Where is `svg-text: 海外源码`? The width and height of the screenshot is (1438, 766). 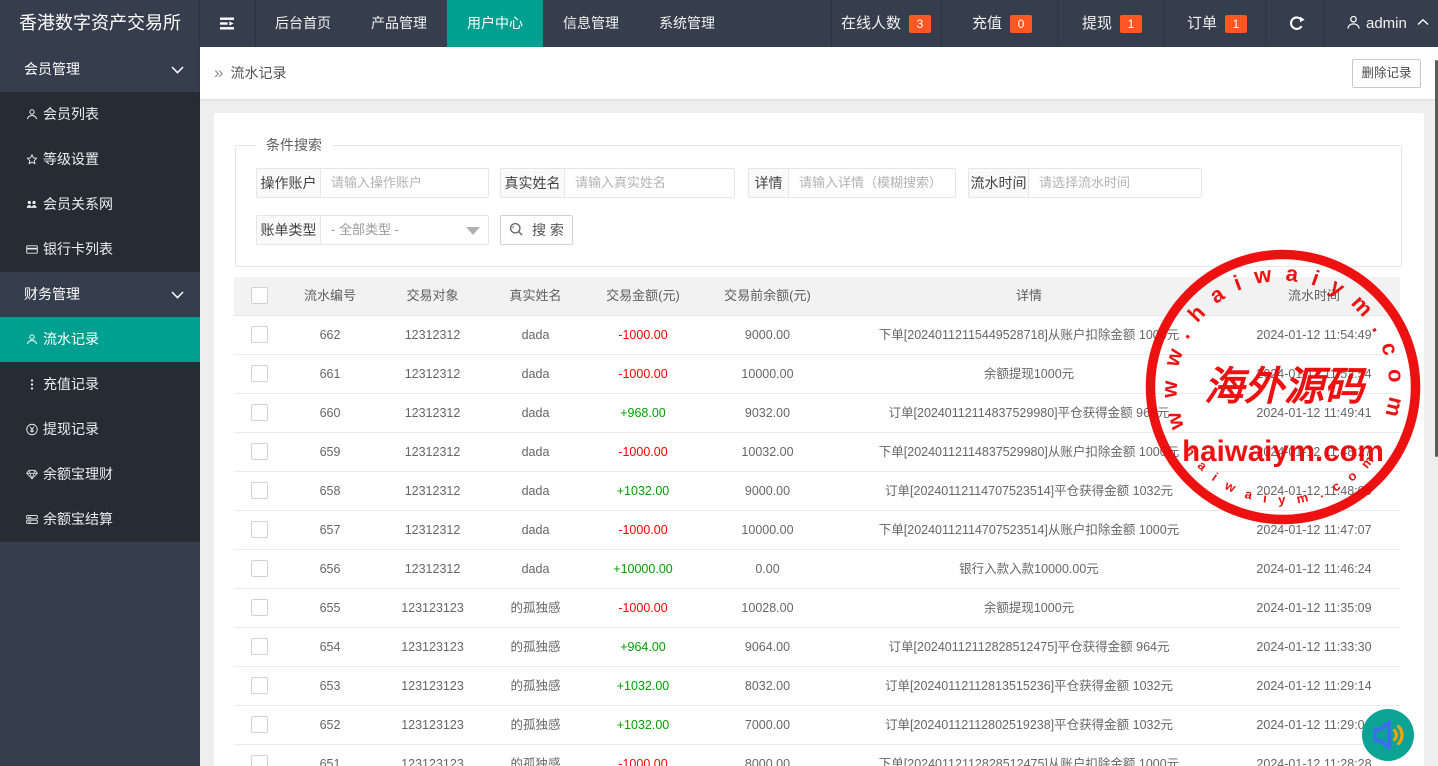
svg-text: 海外源码 is located at coordinates (1285, 386).